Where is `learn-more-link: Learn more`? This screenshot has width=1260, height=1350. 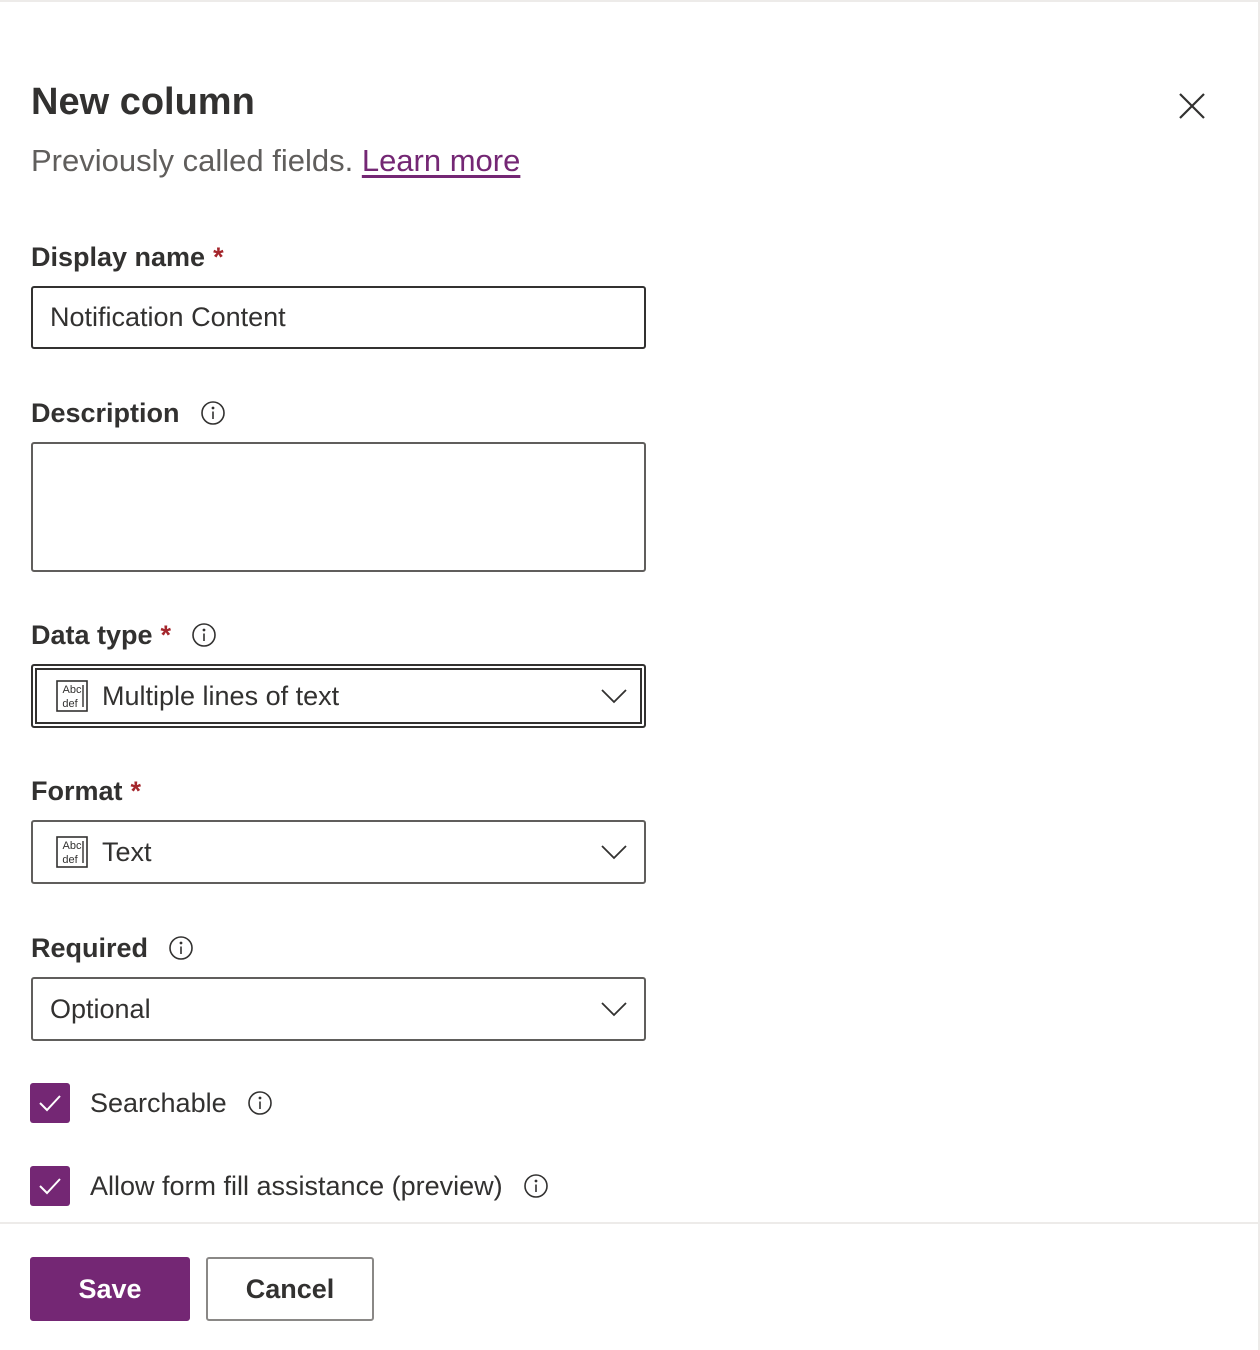
learn-more-link: Learn more is located at coordinates (441, 160).